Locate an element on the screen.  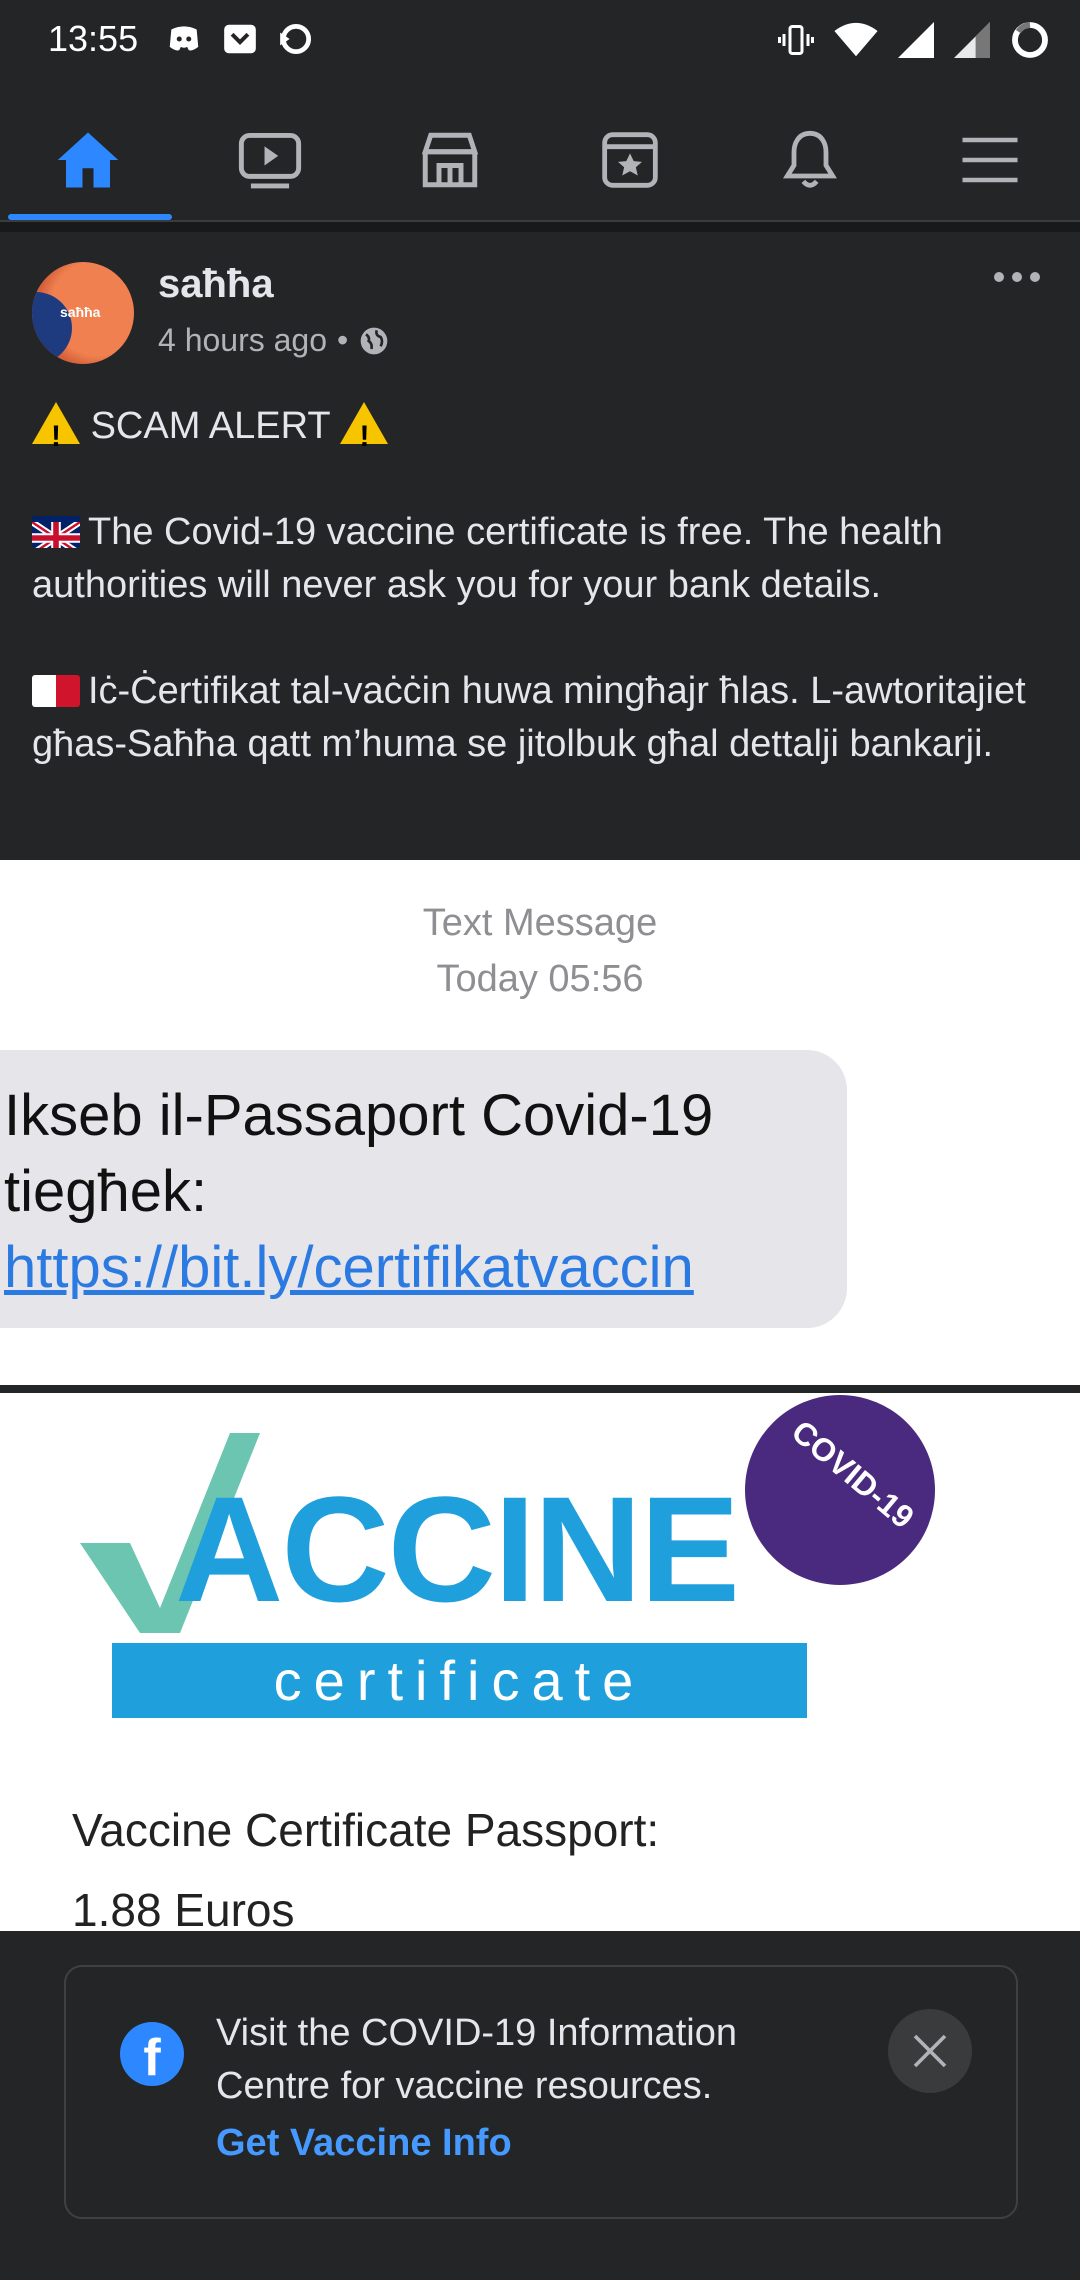
video-icon is located at coordinates (270, 161).